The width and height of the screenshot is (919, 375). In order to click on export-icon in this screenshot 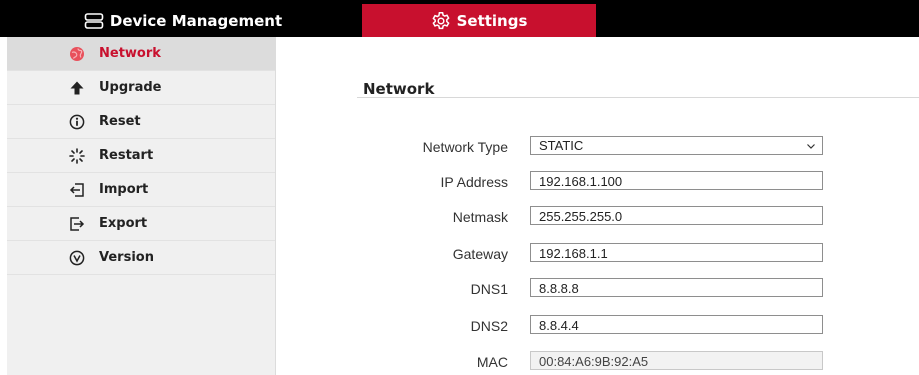, I will do `click(77, 224)`.